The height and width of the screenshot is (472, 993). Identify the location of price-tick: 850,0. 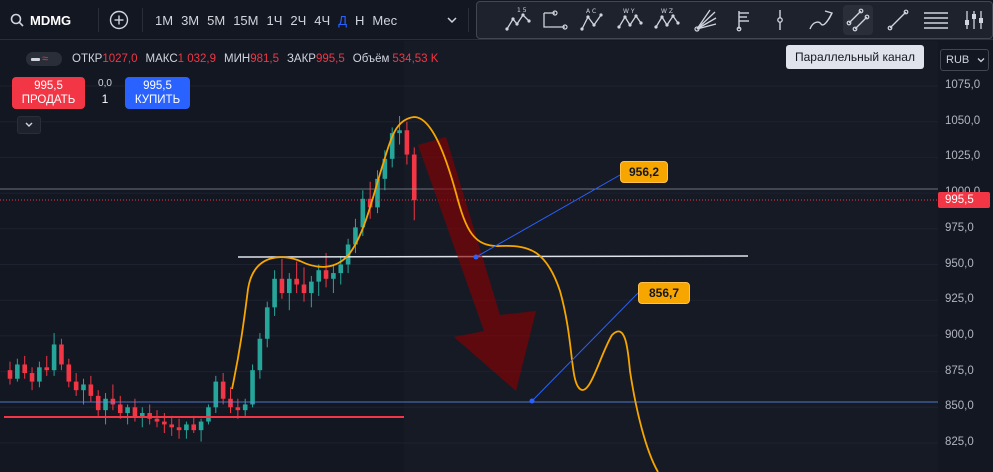
(959, 406).